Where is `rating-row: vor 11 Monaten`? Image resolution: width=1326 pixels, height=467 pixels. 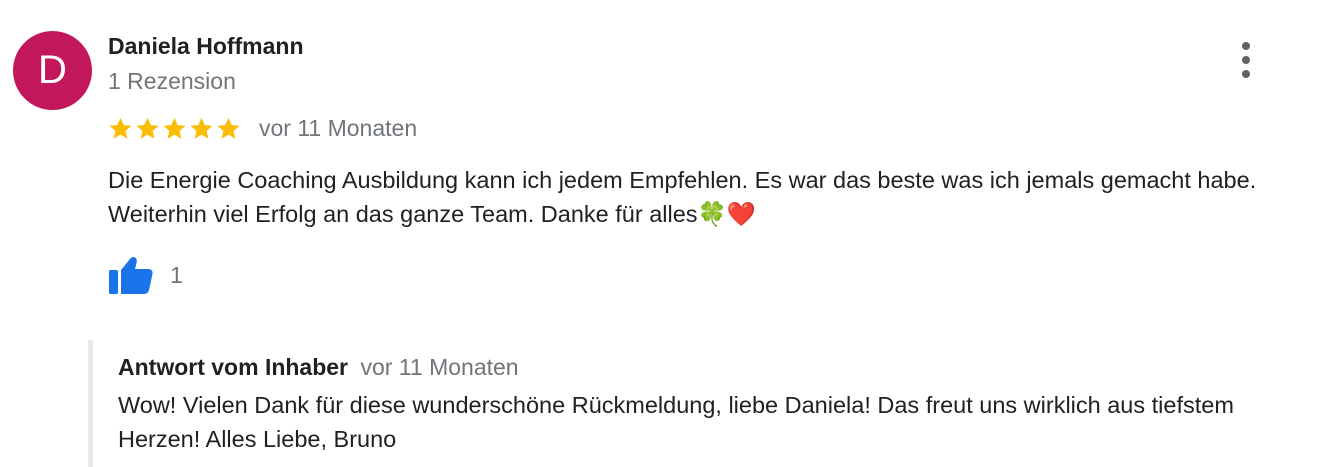
rating-row: vor 11 Monaten is located at coordinates (262, 128).